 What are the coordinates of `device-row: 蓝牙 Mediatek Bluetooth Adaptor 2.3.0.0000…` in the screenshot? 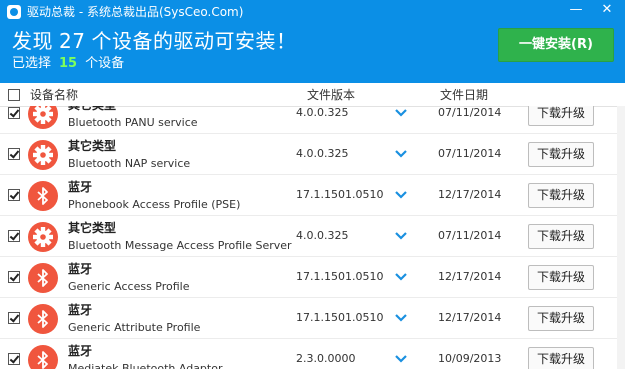 It's located at (312, 354).